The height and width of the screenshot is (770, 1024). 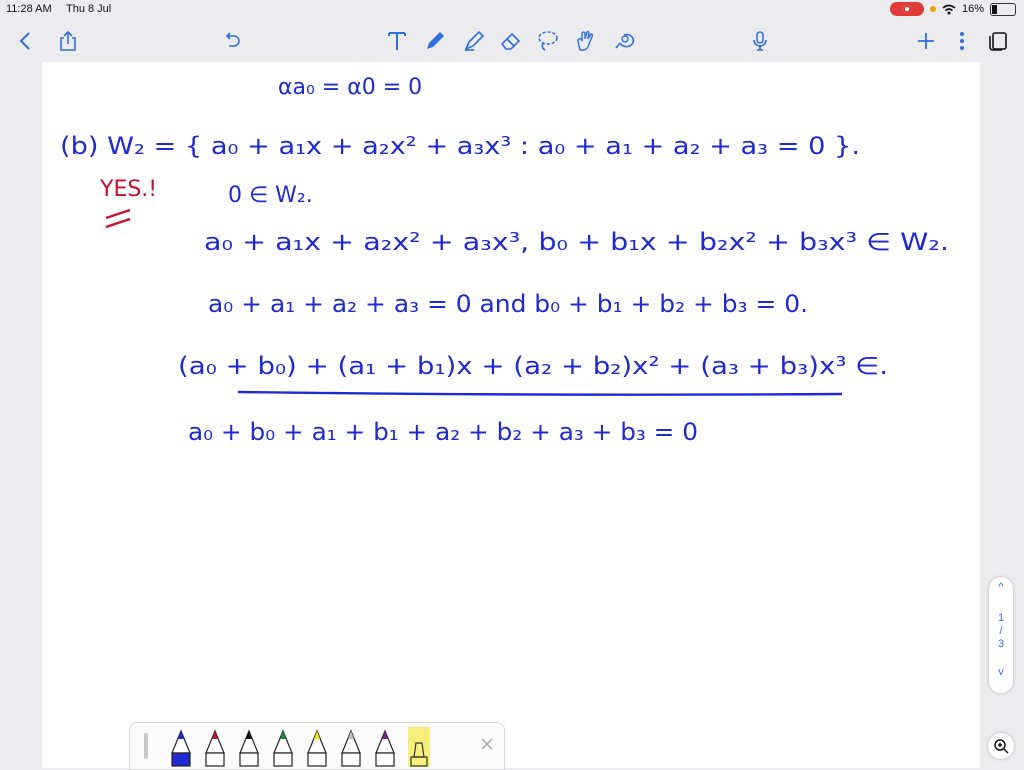 I want to click on sum-underline, so click(x=540, y=393).